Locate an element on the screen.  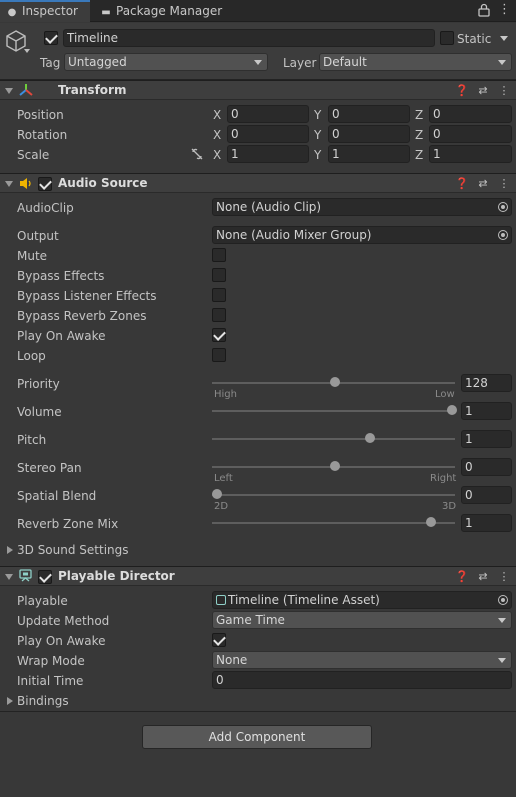
loop-label: Loop is located at coordinates (31, 356).